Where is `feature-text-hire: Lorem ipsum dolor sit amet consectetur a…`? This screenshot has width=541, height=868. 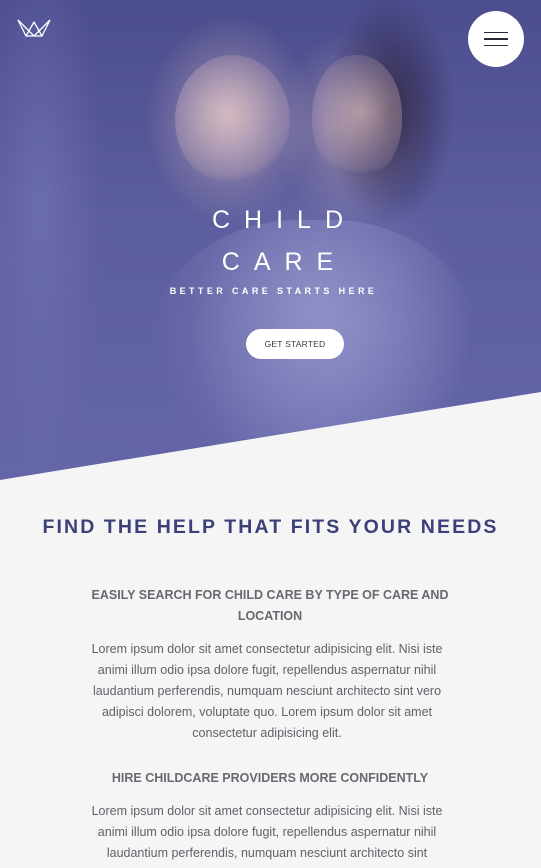 feature-text-hire: Lorem ipsum dolor sit amet consectetur a… is located at coordinates (267, 832).